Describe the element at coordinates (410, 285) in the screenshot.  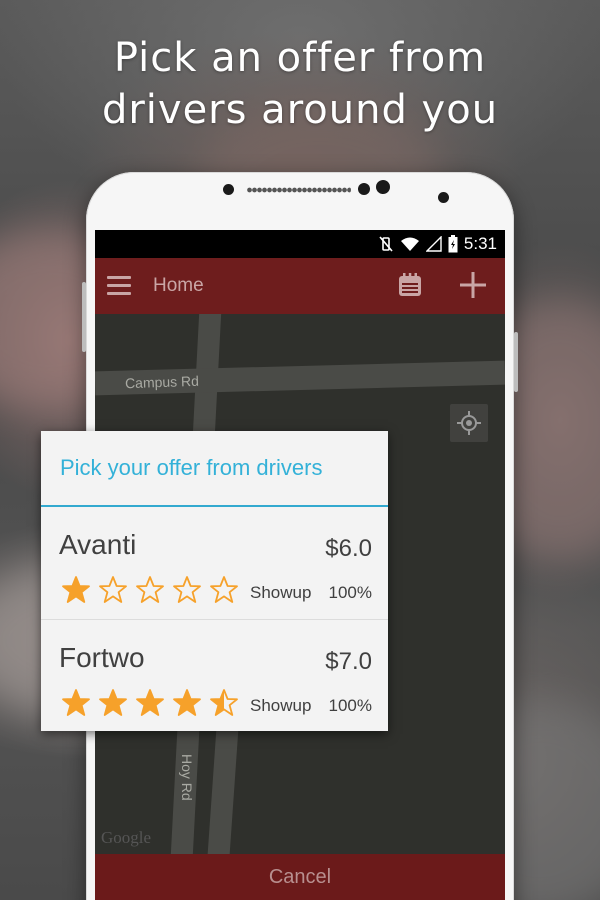
I see `calendar-icon` at that location.